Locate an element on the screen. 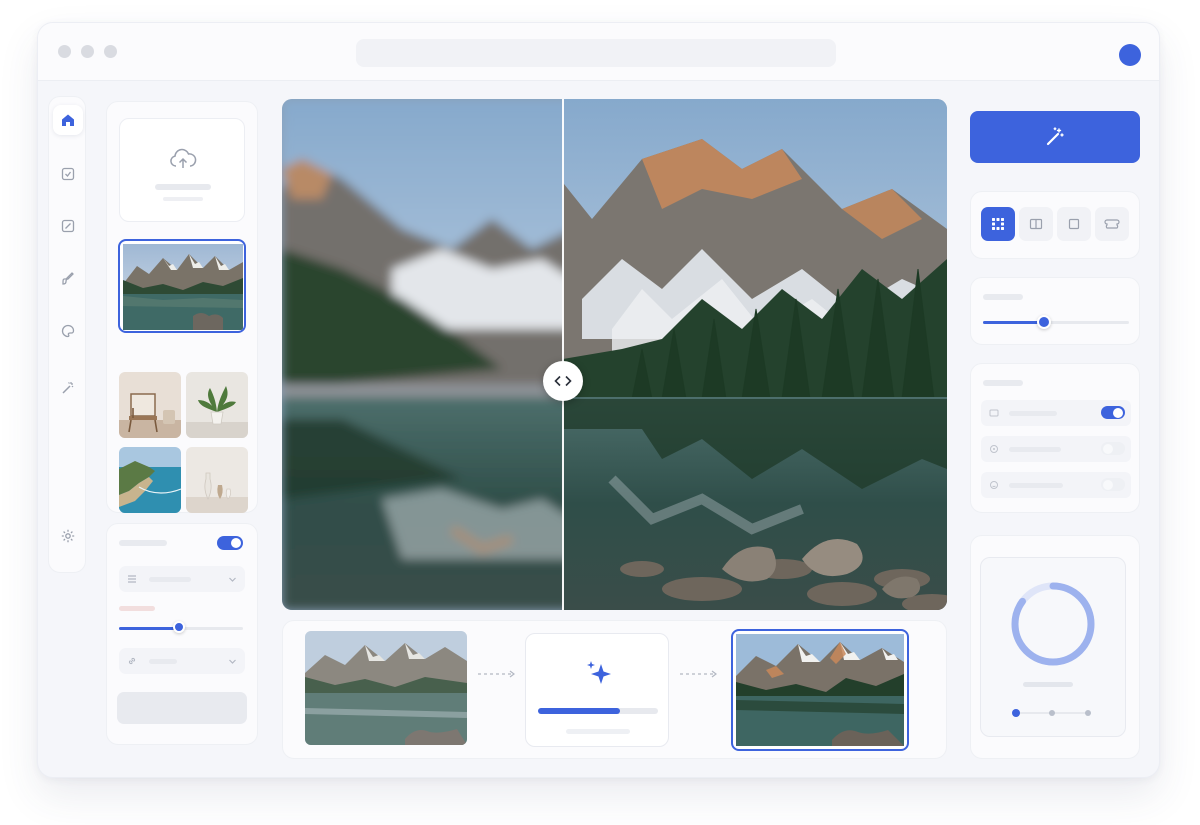 The width and height of the screenshot is (1200, 825). face-icon is located at coordinates (994, 485).